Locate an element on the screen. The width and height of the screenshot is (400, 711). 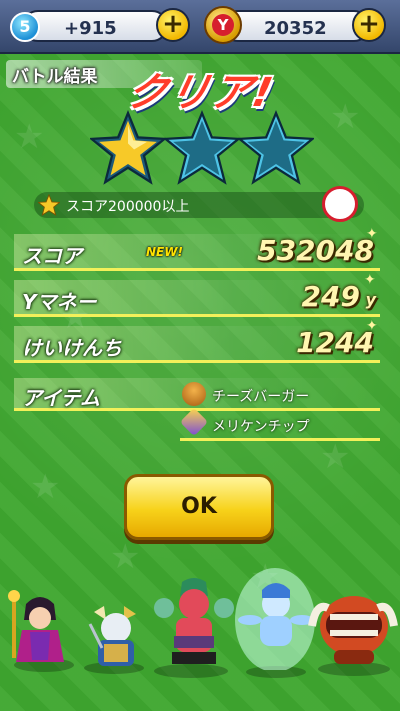
money-reward-value: 249 is located at coordinates (330, 296).